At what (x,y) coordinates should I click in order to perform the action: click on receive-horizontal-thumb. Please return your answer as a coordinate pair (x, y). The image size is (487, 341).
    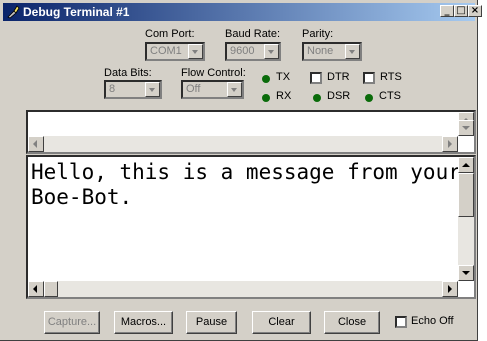
    Looking at the image, I should click on (51, 289).